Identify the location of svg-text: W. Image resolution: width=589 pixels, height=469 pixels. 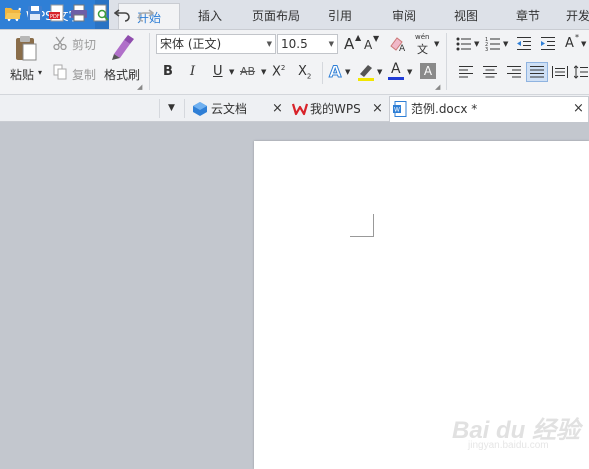
(397, 110).